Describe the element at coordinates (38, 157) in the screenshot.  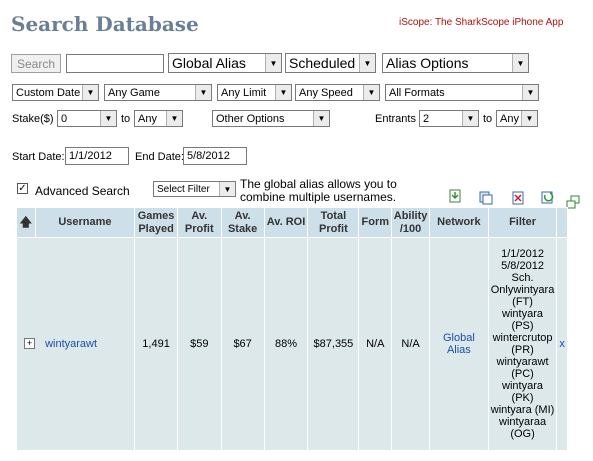
I see `start-date-label: Start Date:` at that location.